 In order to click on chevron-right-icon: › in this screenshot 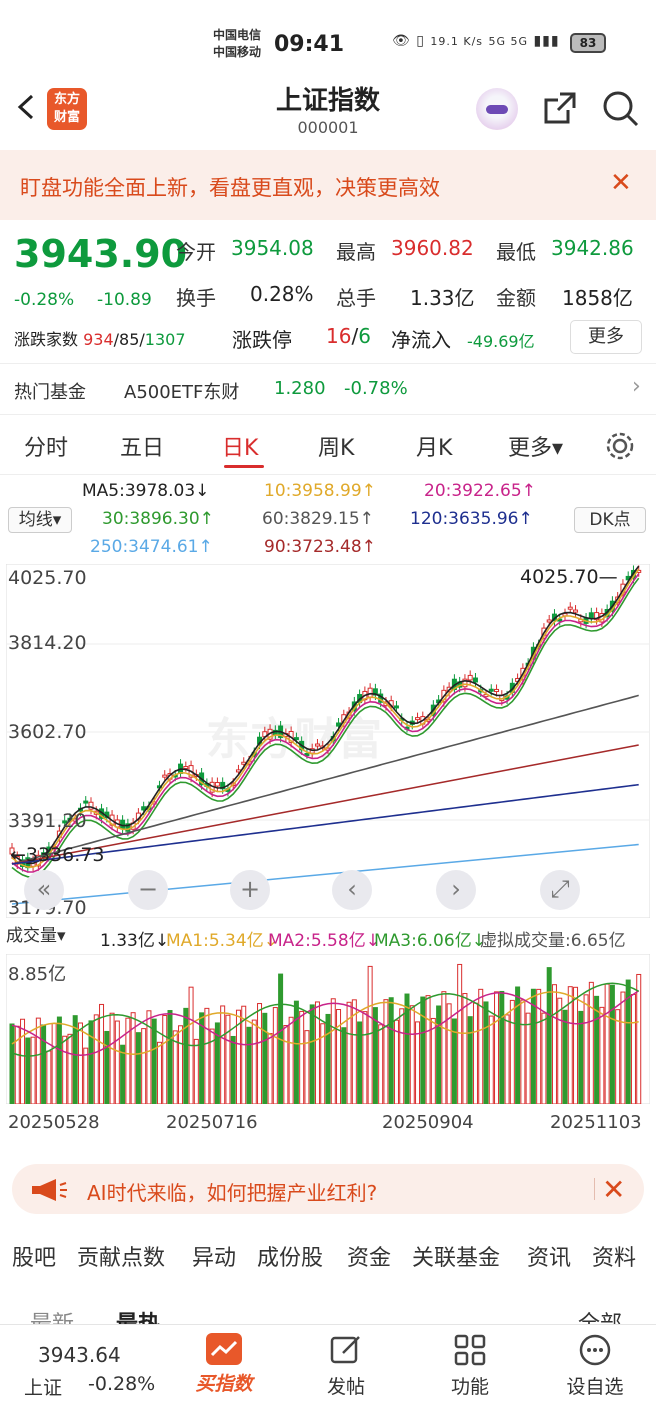, I will do `click(636, 386)`.